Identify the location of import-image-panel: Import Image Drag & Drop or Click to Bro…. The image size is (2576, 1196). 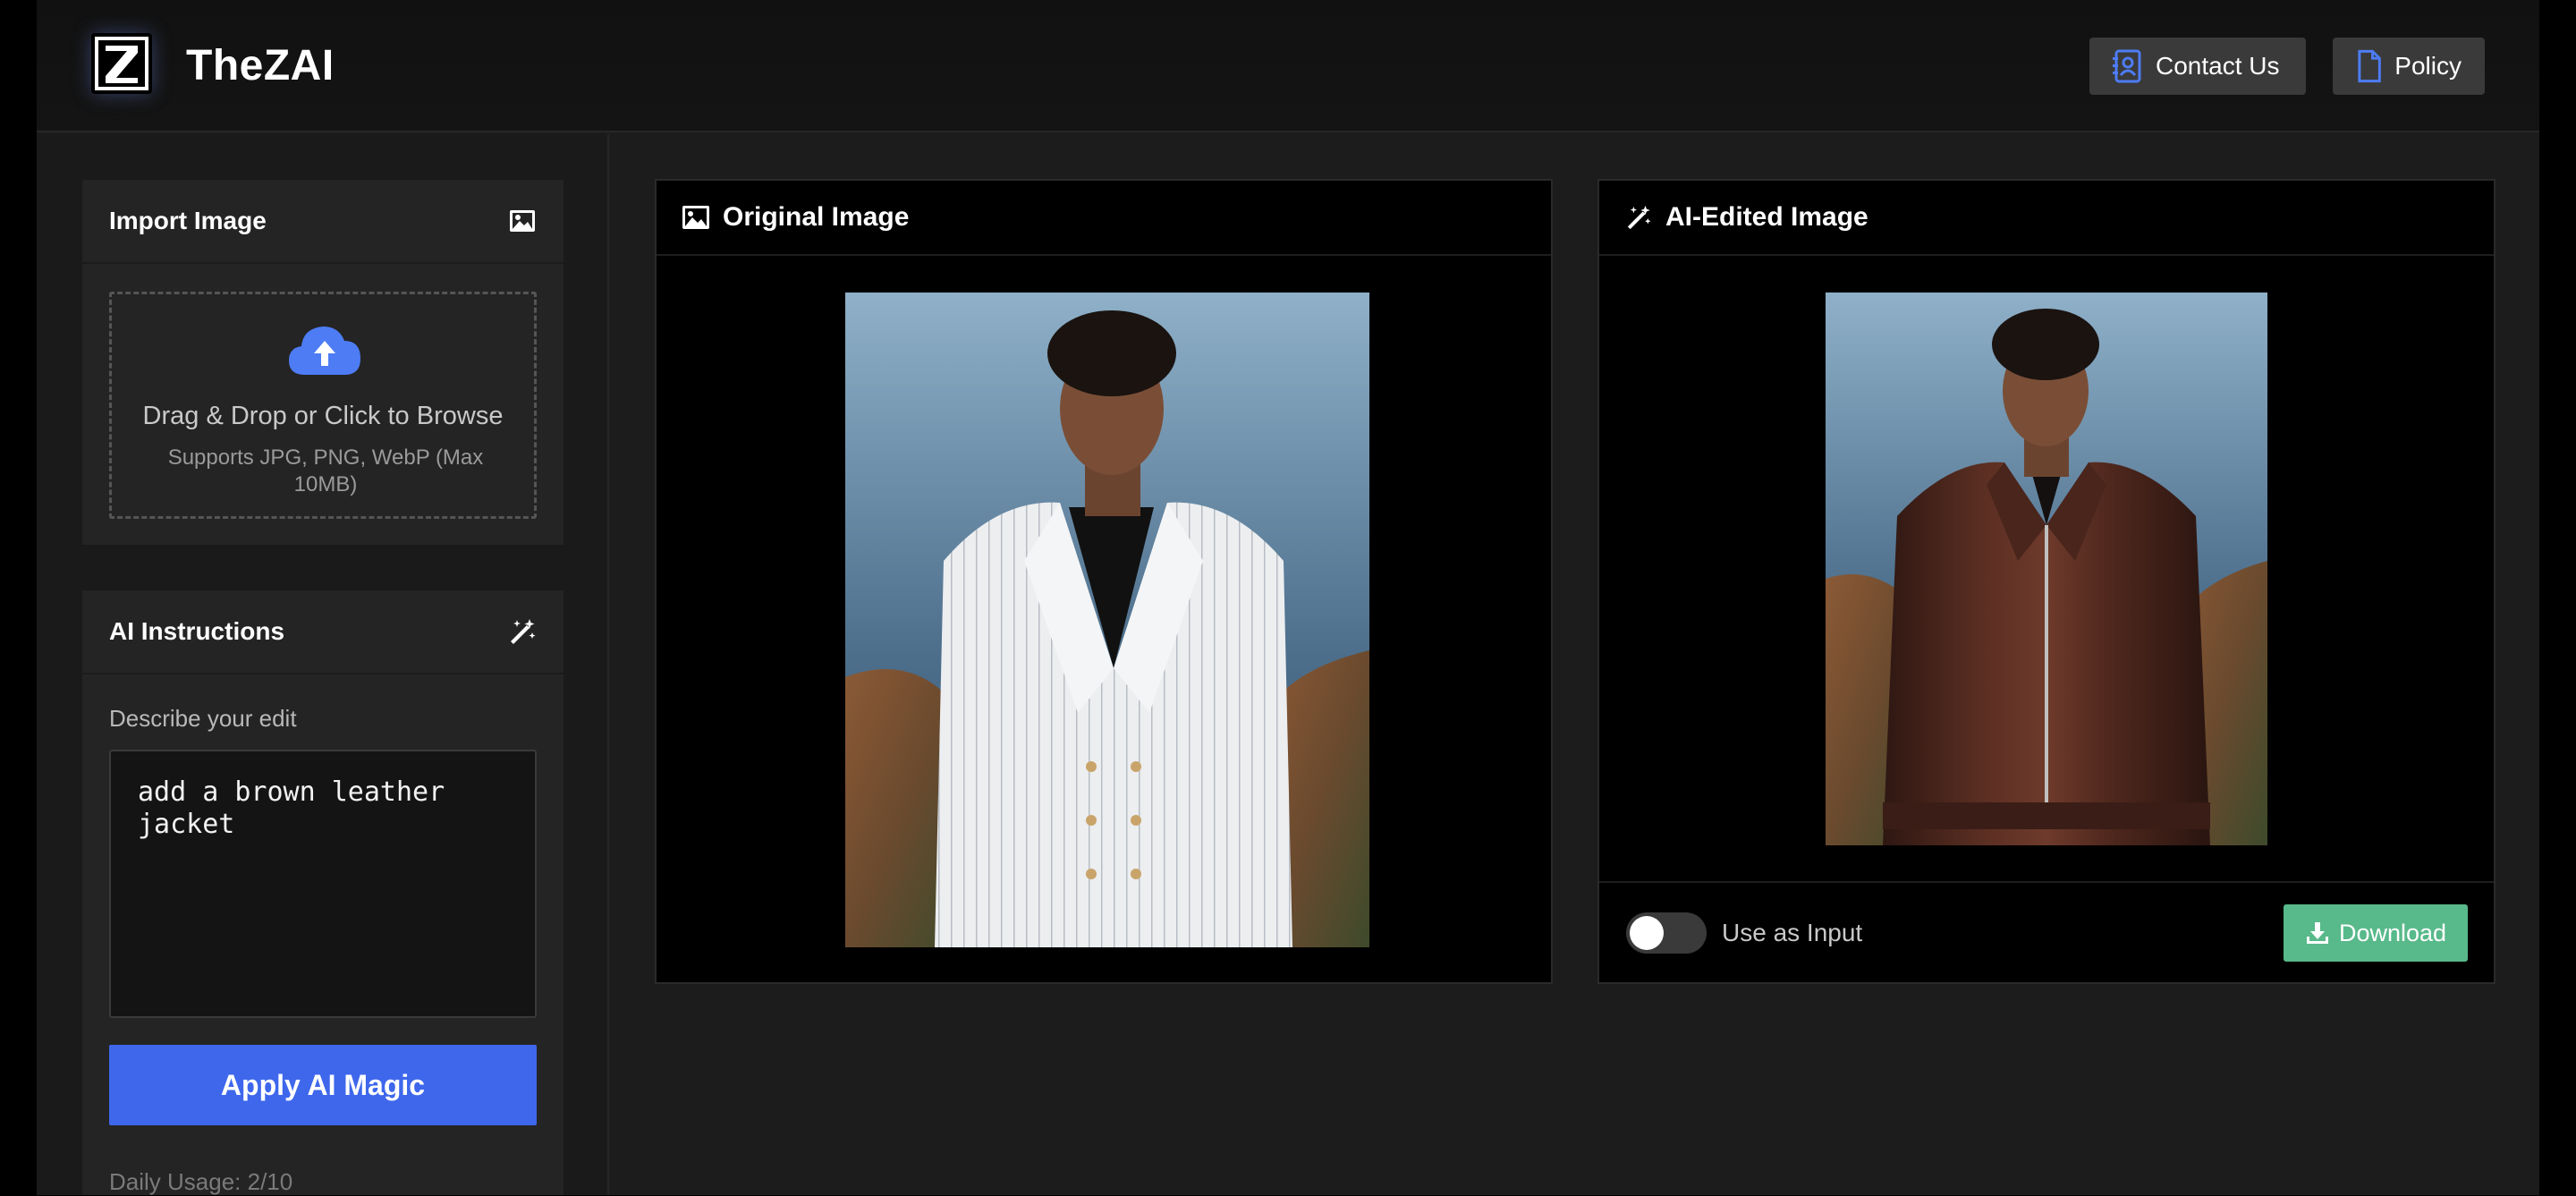
(323, 362).